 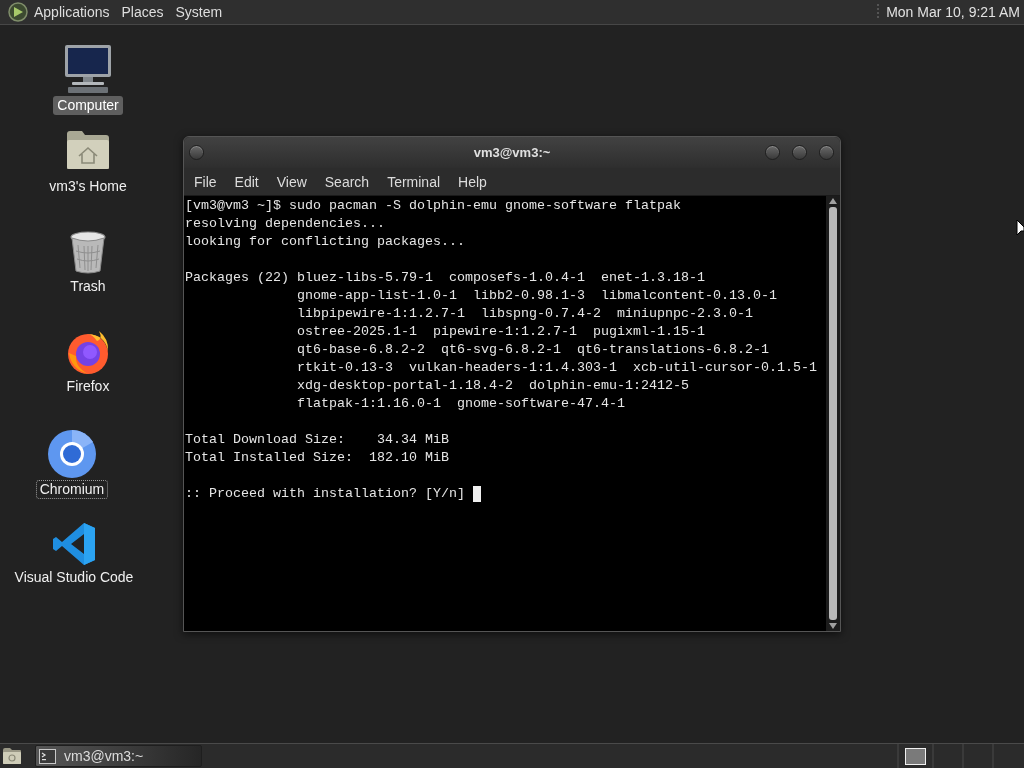 What do you see at coordinates (1020, 228) in the screenshot?
I see `mouse-pointer-icon` at bounding box center [1020, 228].